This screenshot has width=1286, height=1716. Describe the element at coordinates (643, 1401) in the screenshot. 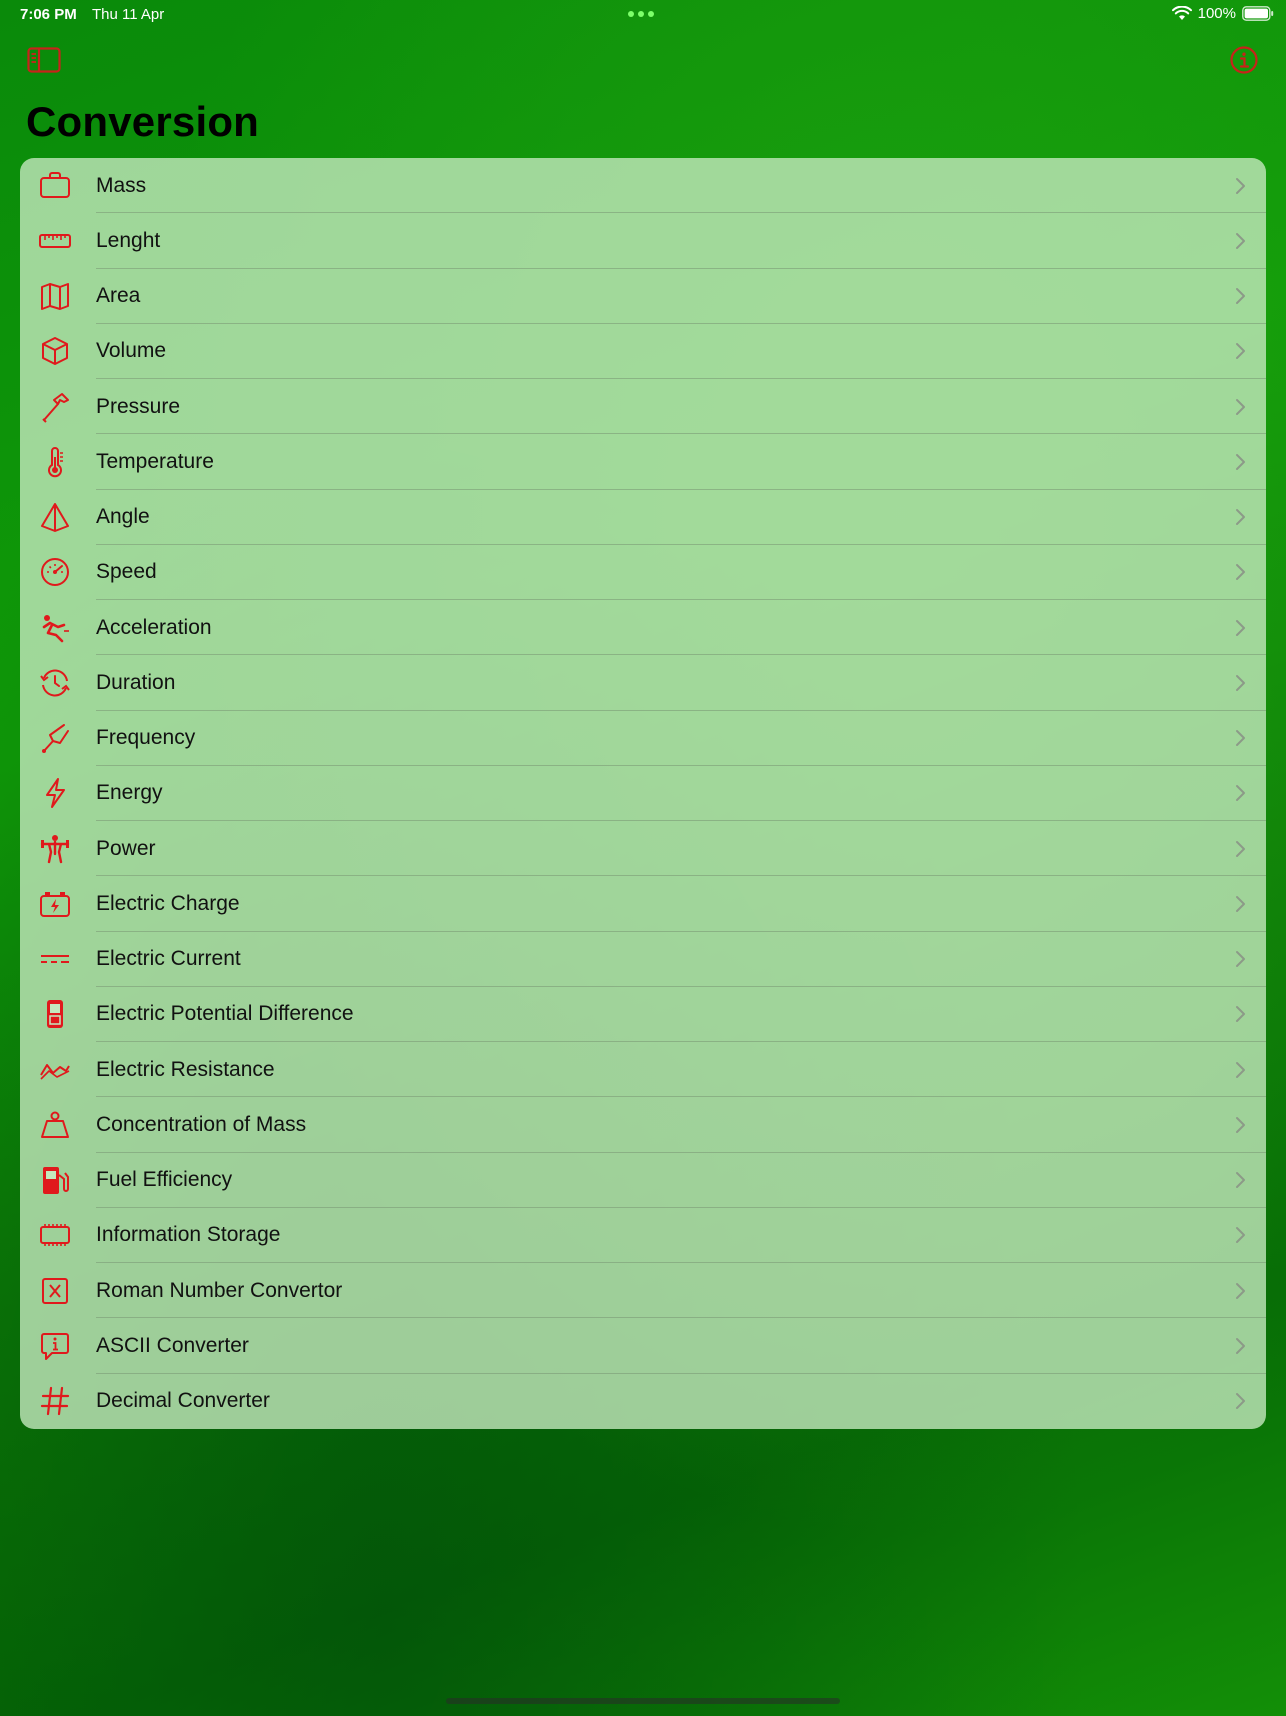

I see `list-item: Decimal Converter` at that location.